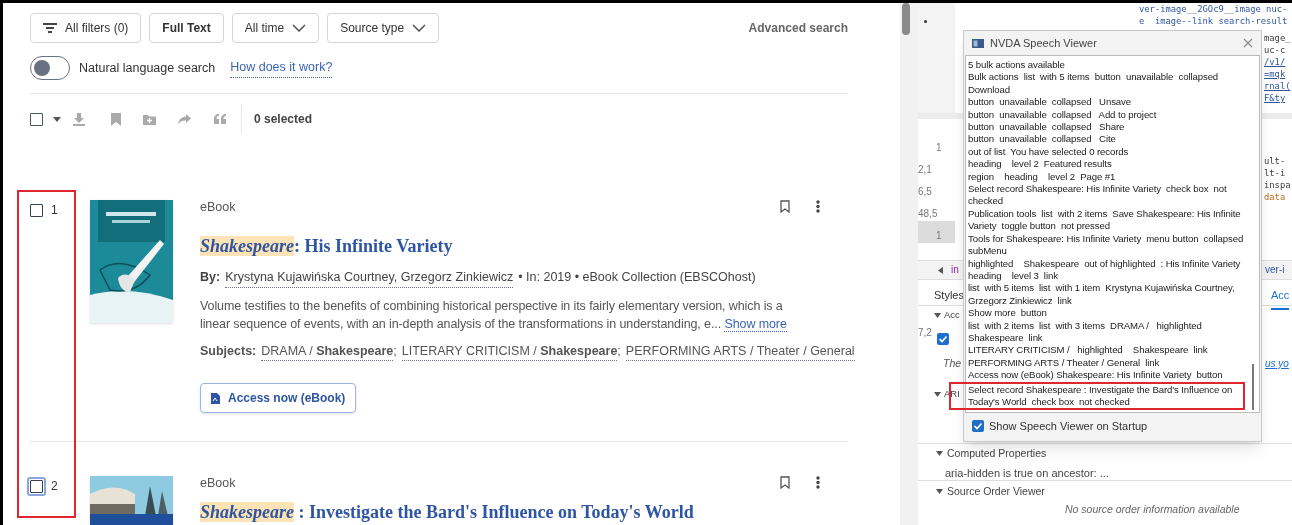  I want to click on code-link: rnal(, so click(1277, 86).